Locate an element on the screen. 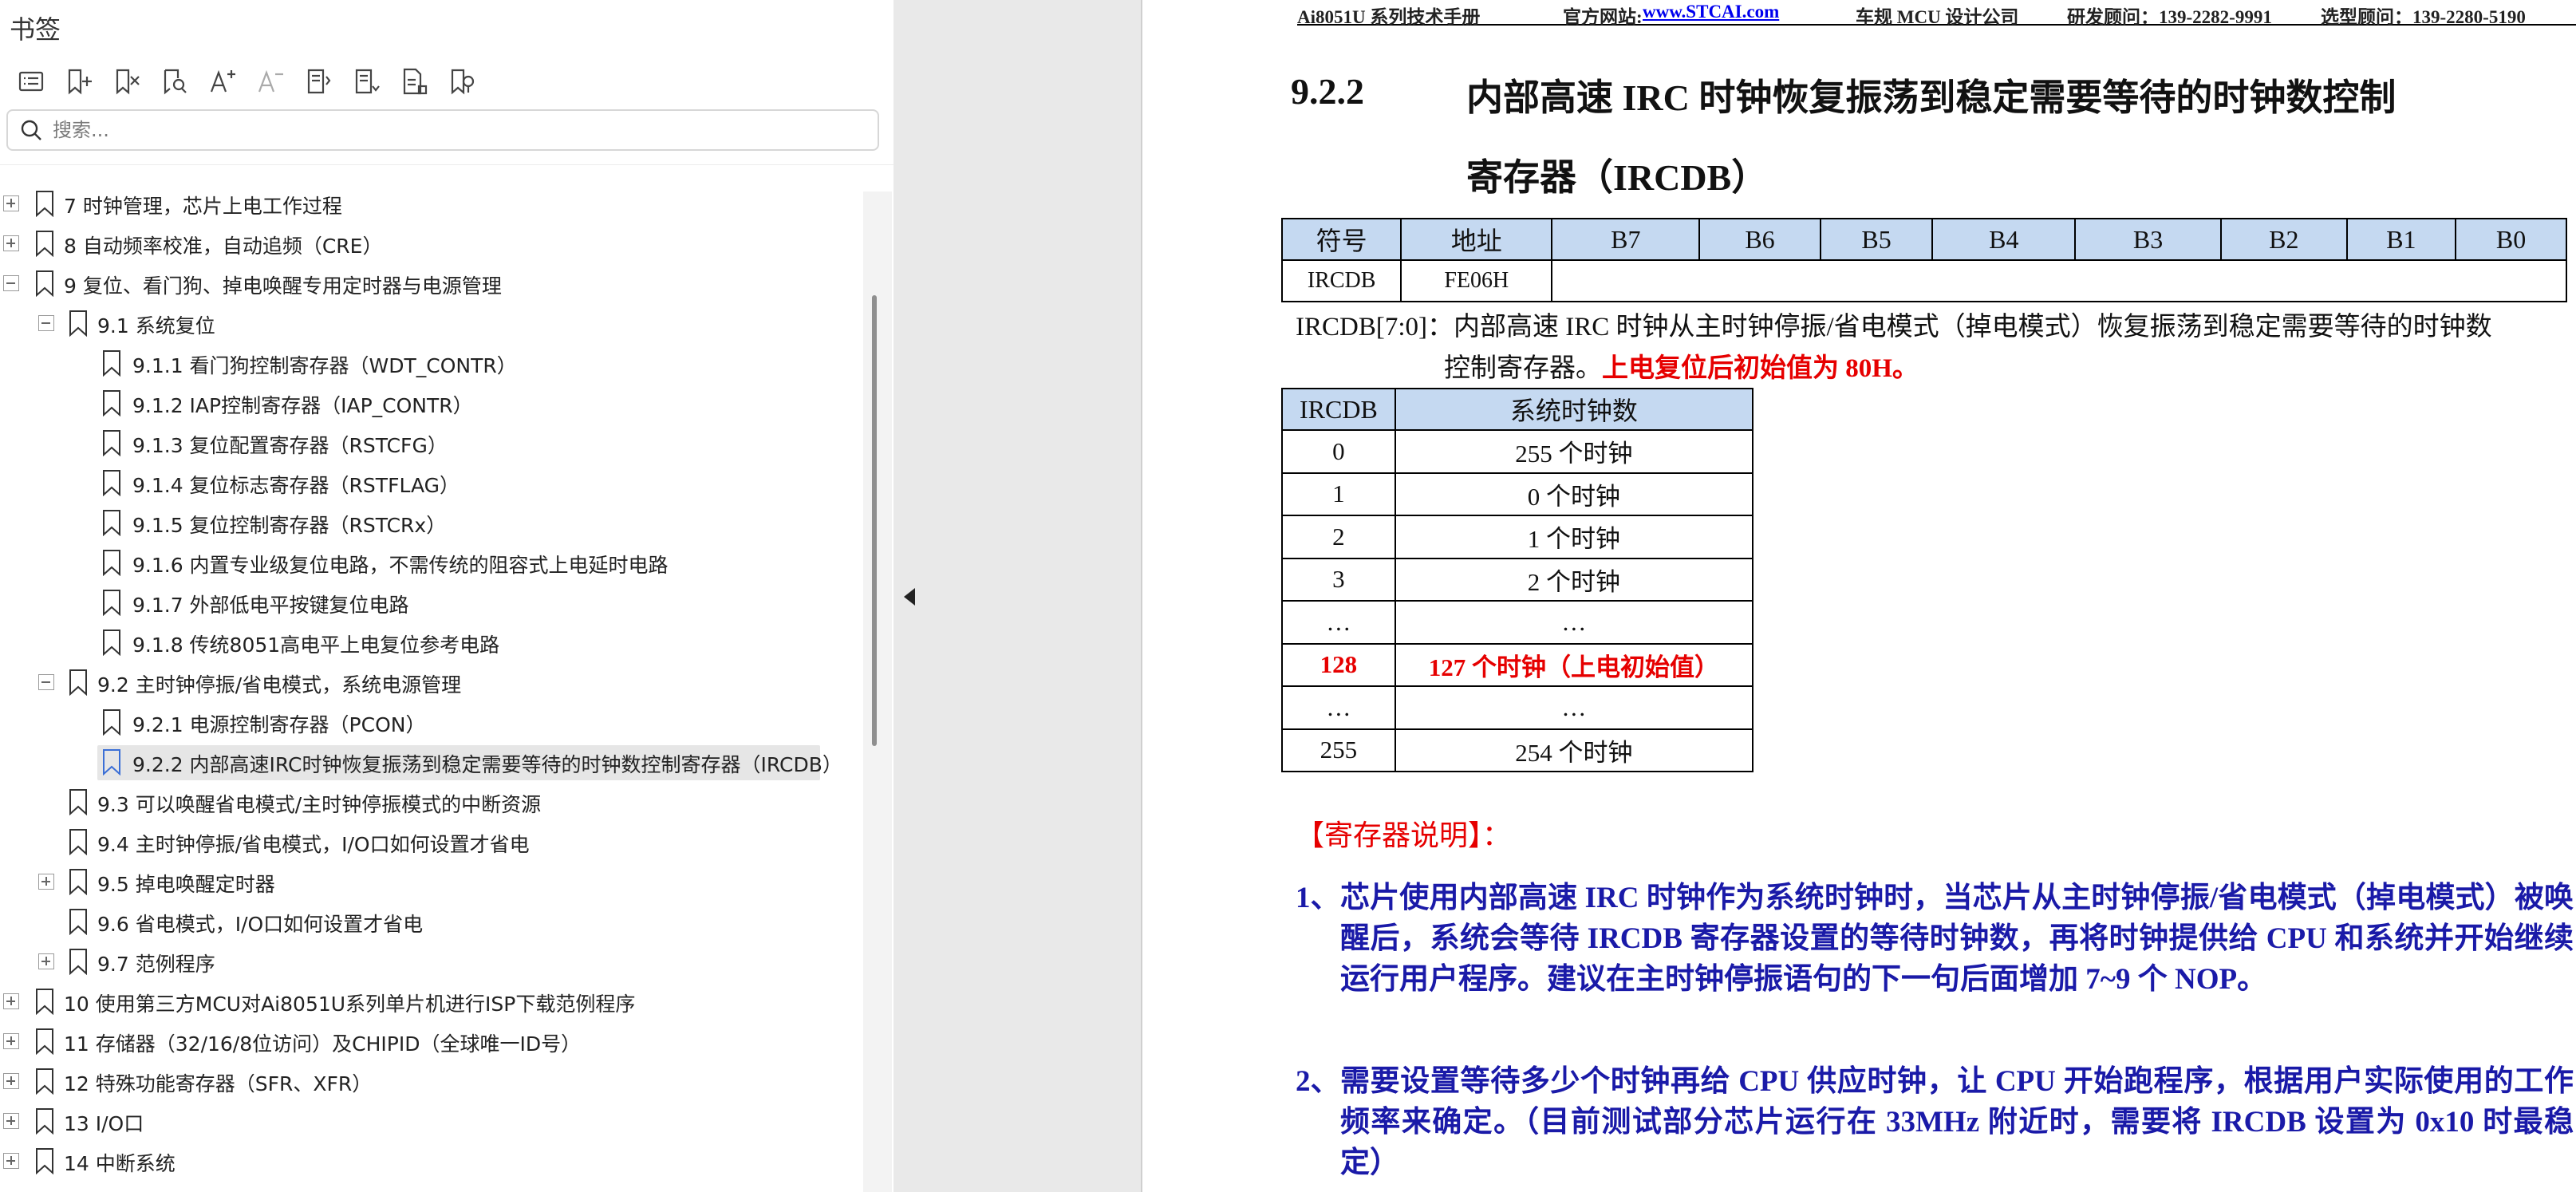  bookmark-item: 11 存储器（32/16/8位访问）及CHIPID（全球唯一ID号） is located at coordinates (435, 1041).